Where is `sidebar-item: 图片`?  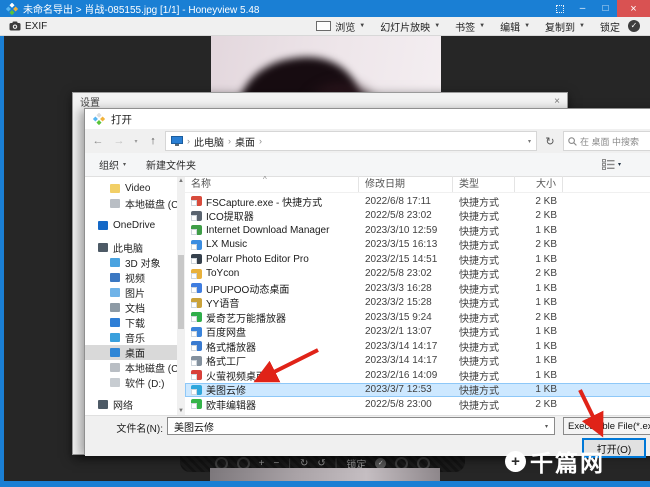
sidebar-item: 图片 is located at coordinates (135, 292).